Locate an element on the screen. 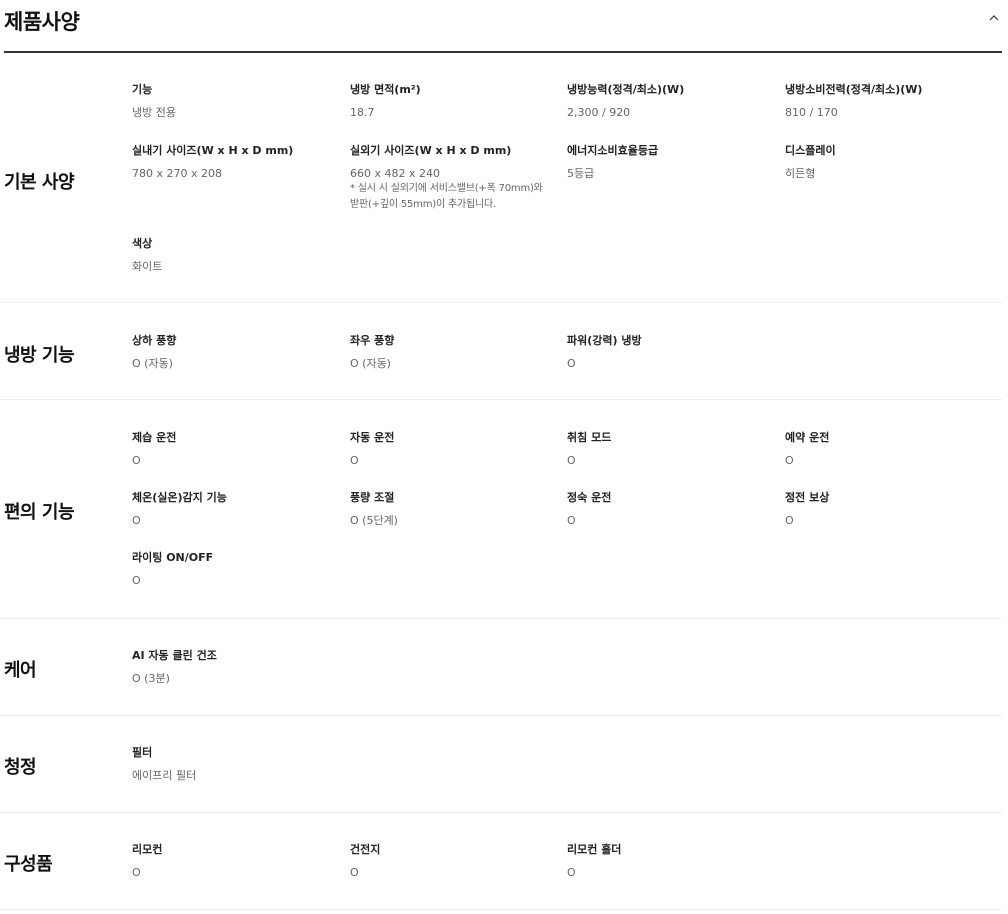  spec-item: AI 자동 클린 건조 O (3분) is located at coordinates (239, 667).